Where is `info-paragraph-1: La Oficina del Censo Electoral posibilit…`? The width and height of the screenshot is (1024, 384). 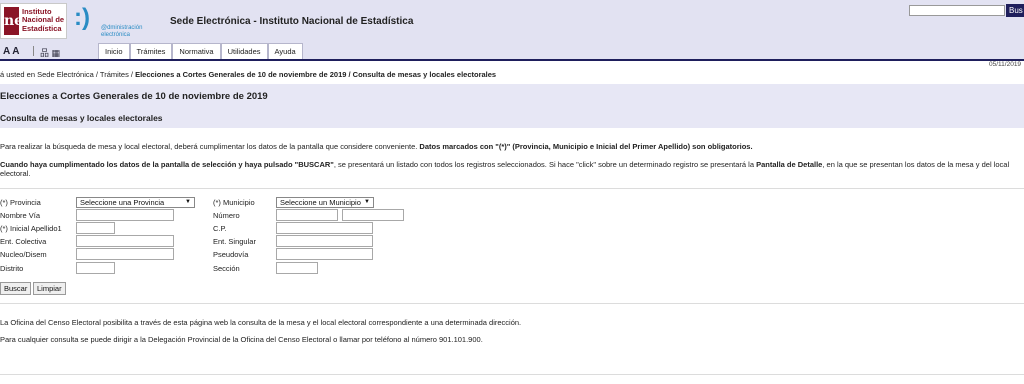
info-paragraph-1: La Oficina del Censo Electoral posibilit… is located at coordinates (261, 322).